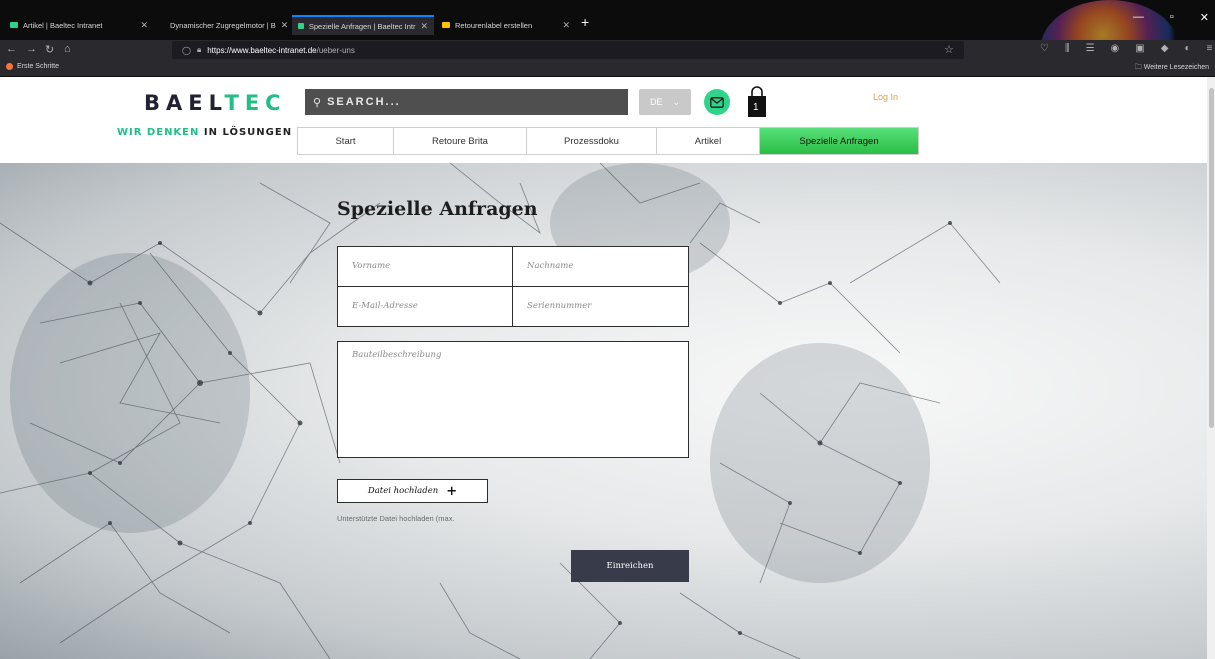  I want to click on toolbar-icons: ♡ ⫼ ☰ ◉ ▣ ◆ ◐ ≡, so click(1126, 48).